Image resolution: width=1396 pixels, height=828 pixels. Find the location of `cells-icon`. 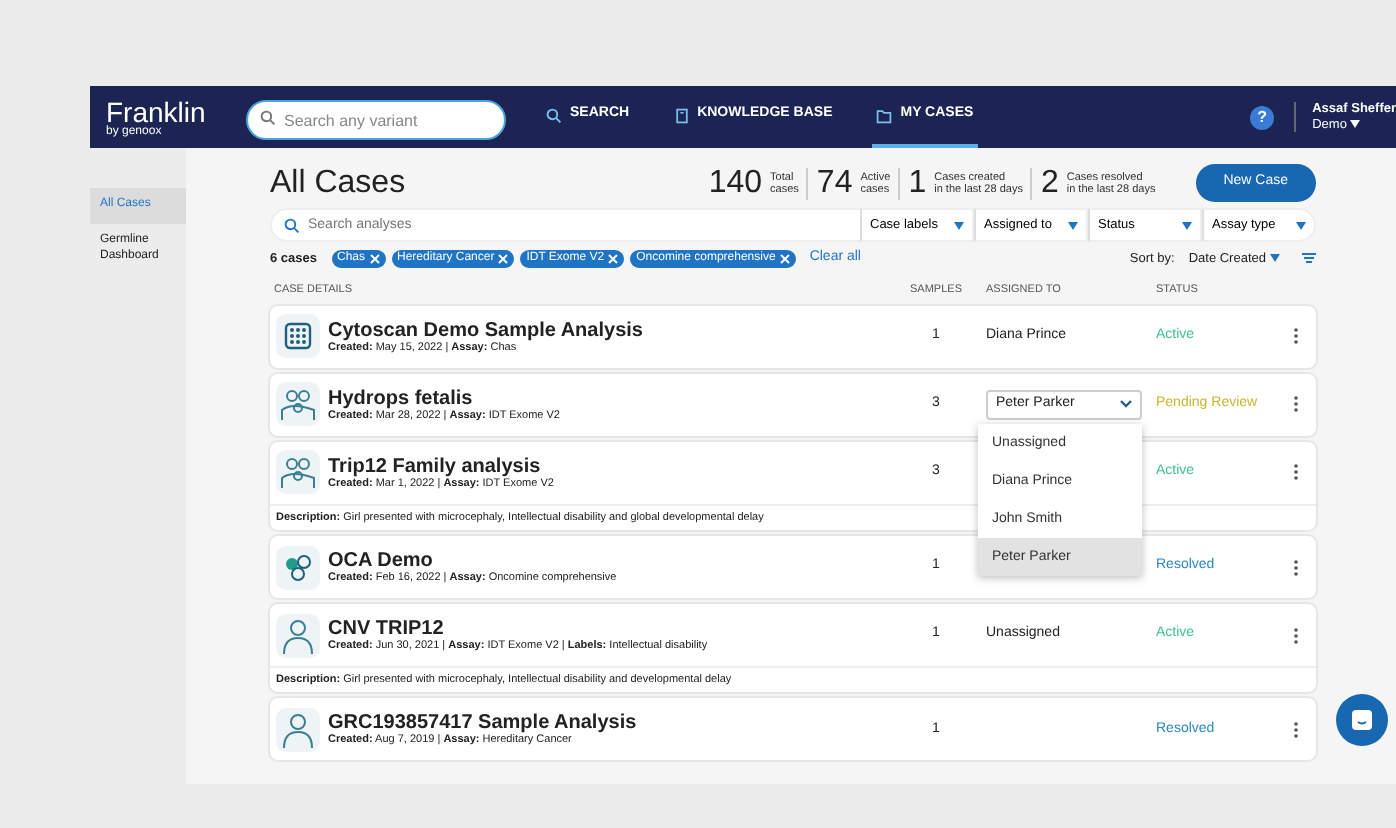

cells-icon is located at coordinates (298, 567).